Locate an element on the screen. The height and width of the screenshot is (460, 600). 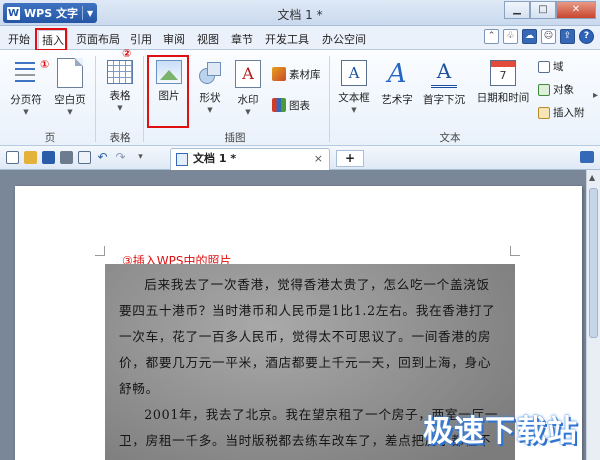
save-icon is located at coordinates (48, 157).